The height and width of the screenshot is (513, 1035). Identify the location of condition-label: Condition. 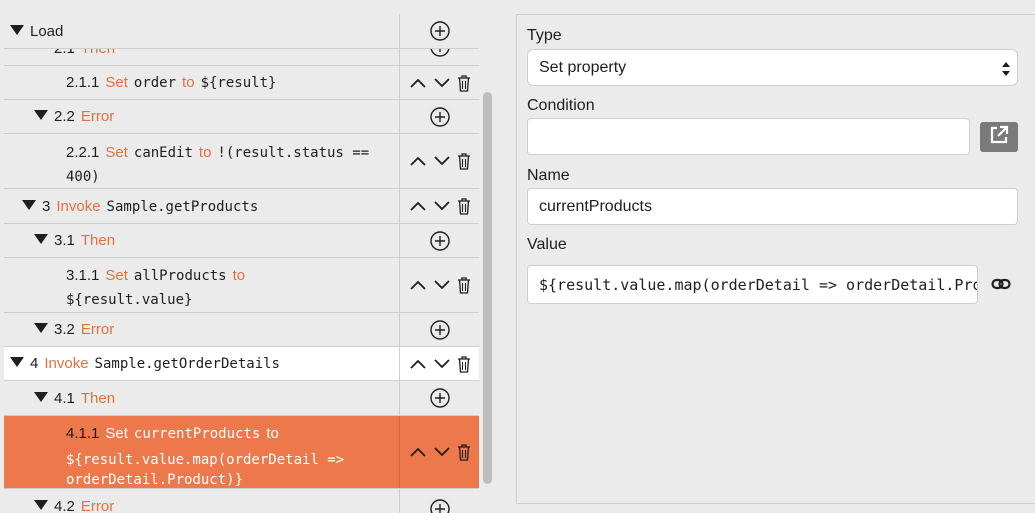
(561, 105).